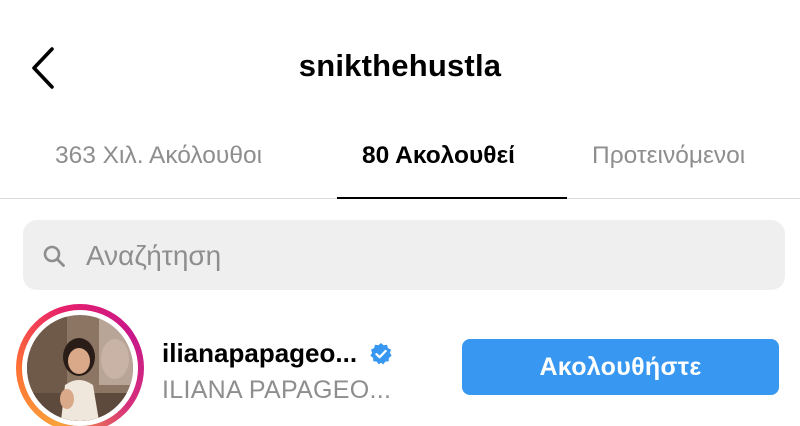 The height and width of the screenshot is (426, 800). I want to click on tab-suggested: Προτεινόμενοι, so click(668, 156).